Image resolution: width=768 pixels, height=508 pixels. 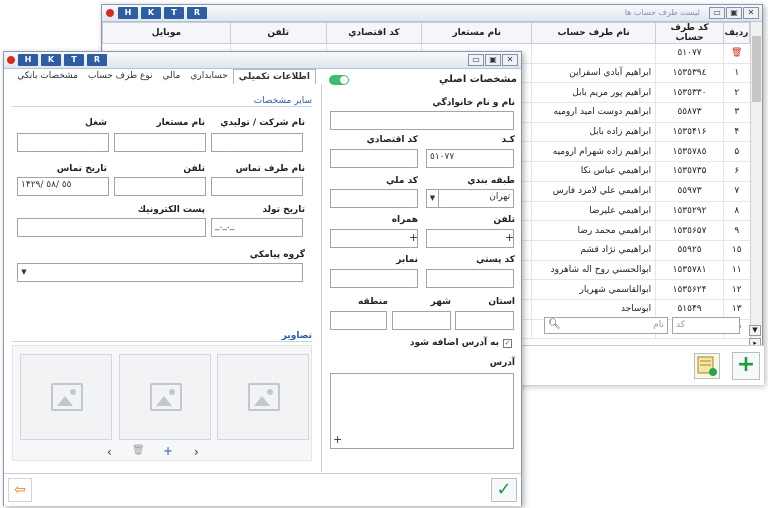 I want to click on region-input, so click(x=358, y=320).